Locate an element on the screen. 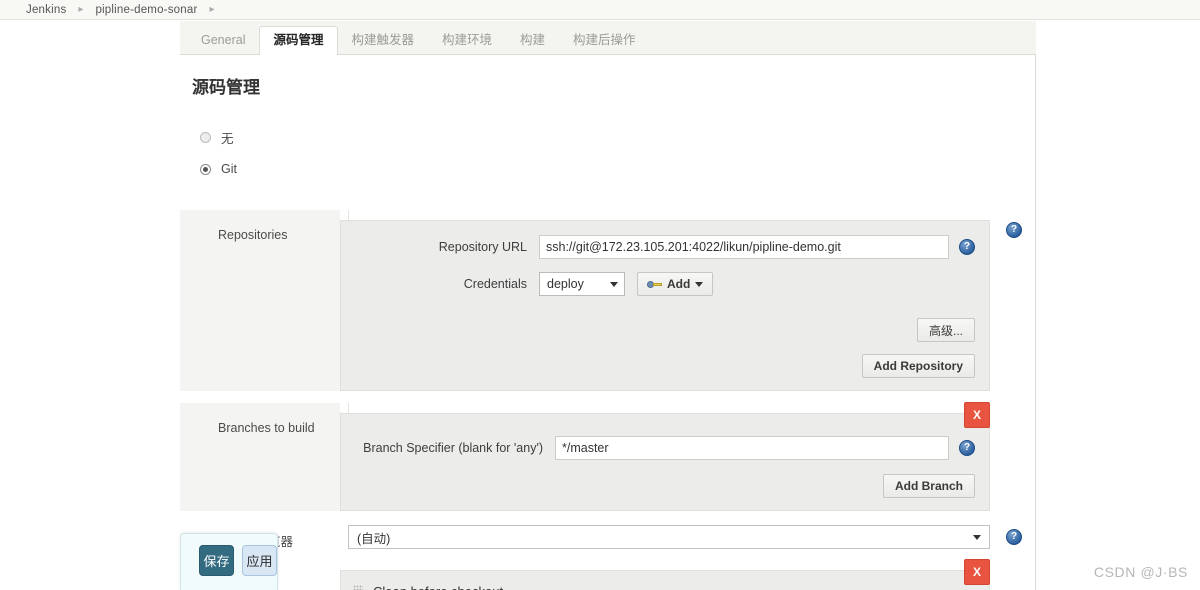  branches-label: Branches to build is located at coordinates (260, 457).